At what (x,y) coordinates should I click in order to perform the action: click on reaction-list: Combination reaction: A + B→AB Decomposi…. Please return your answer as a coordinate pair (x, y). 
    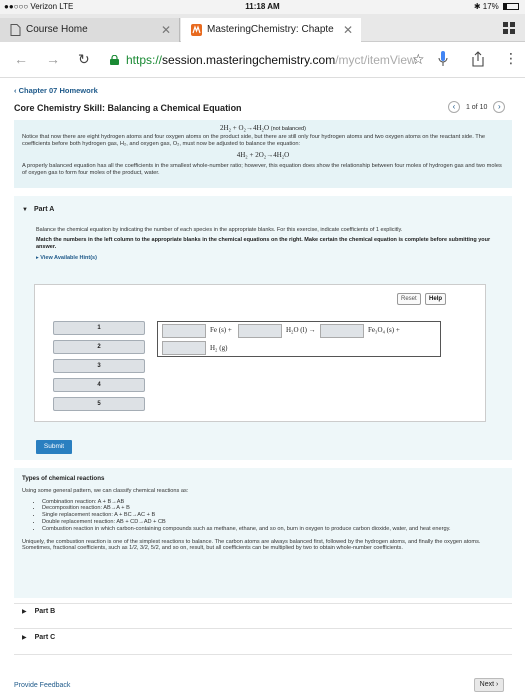
    Looking at the image, I should click on (273, 516).